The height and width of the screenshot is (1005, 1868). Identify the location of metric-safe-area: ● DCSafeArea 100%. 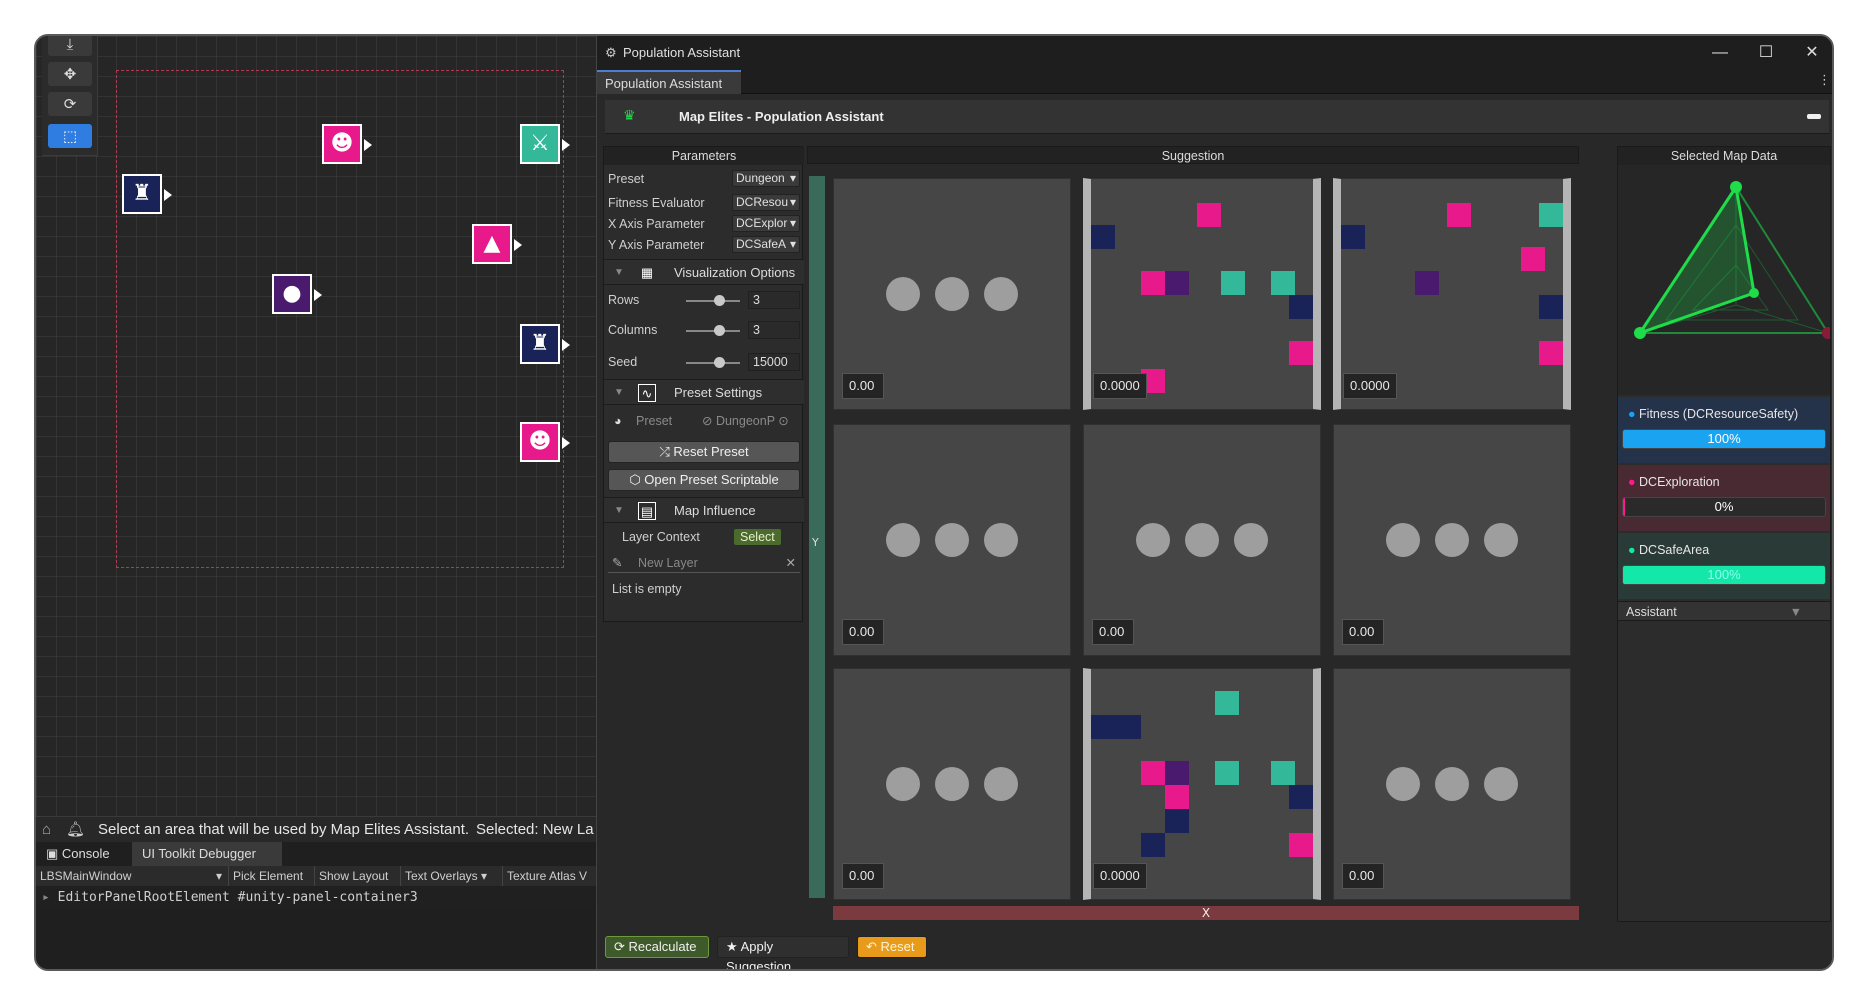
(1724, 566).